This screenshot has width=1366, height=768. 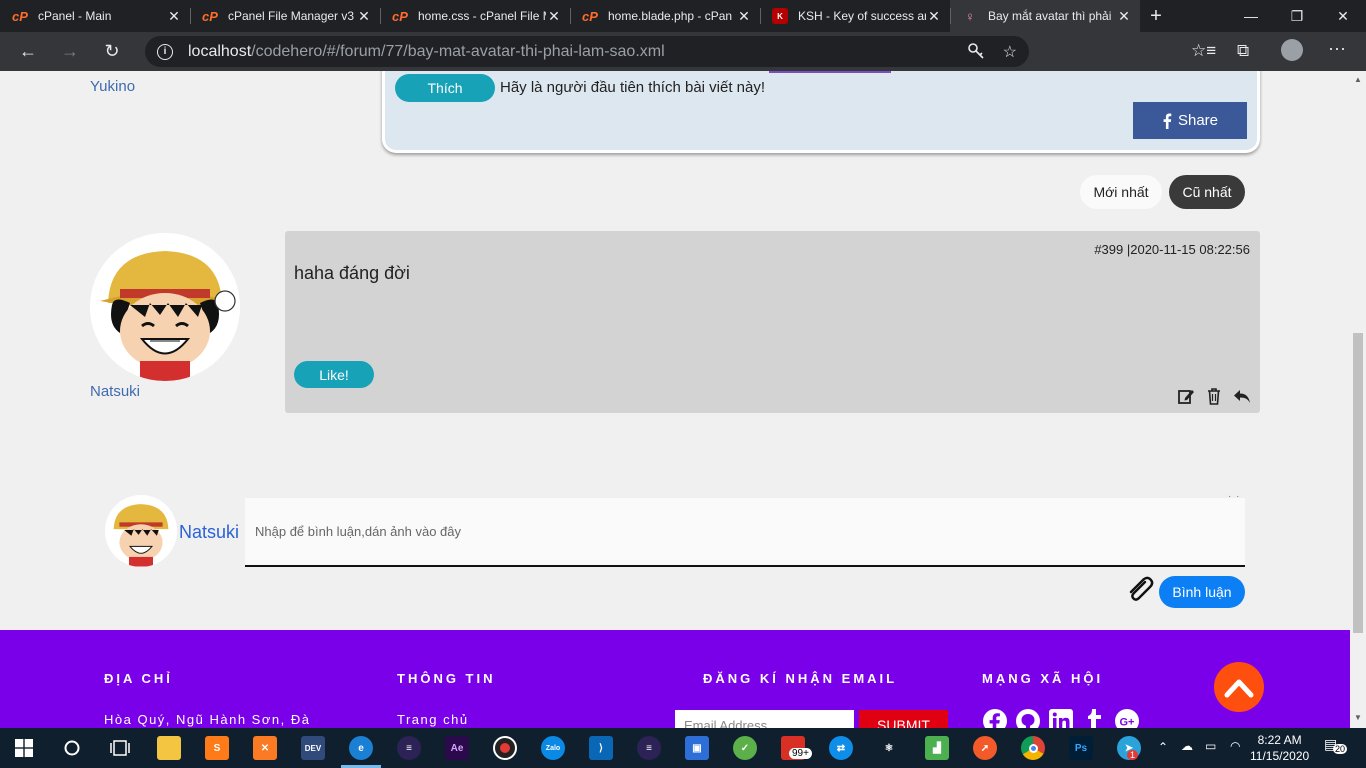 I want to click on system-clock: 8:22 AM 11/15/2020, so click(x=1279, y=748).